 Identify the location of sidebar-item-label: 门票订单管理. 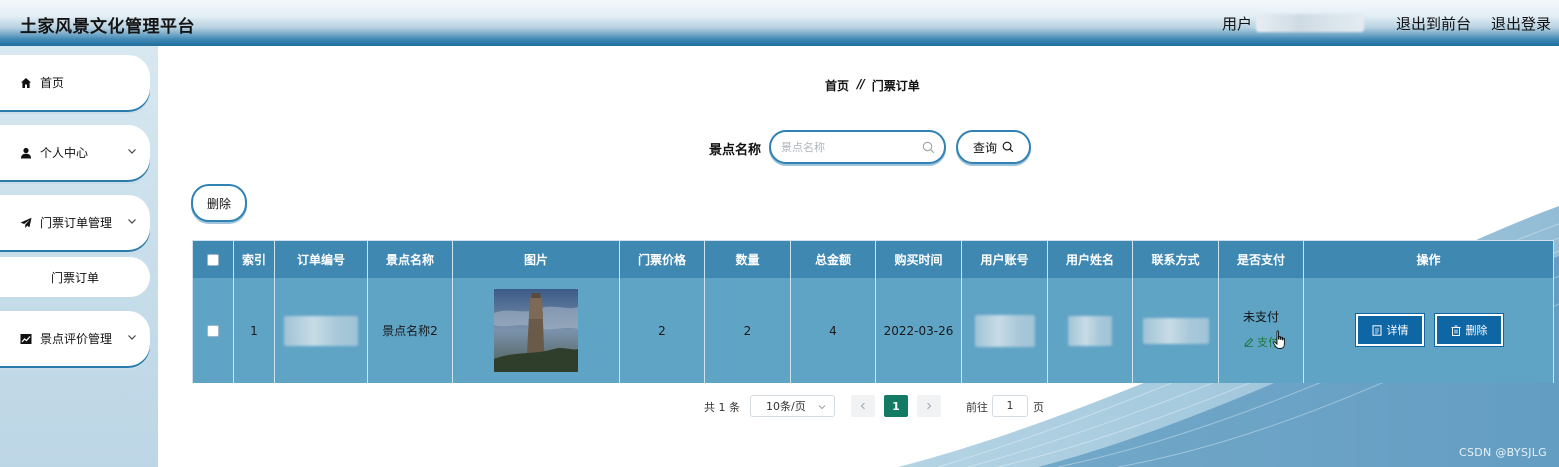
(76, 223).